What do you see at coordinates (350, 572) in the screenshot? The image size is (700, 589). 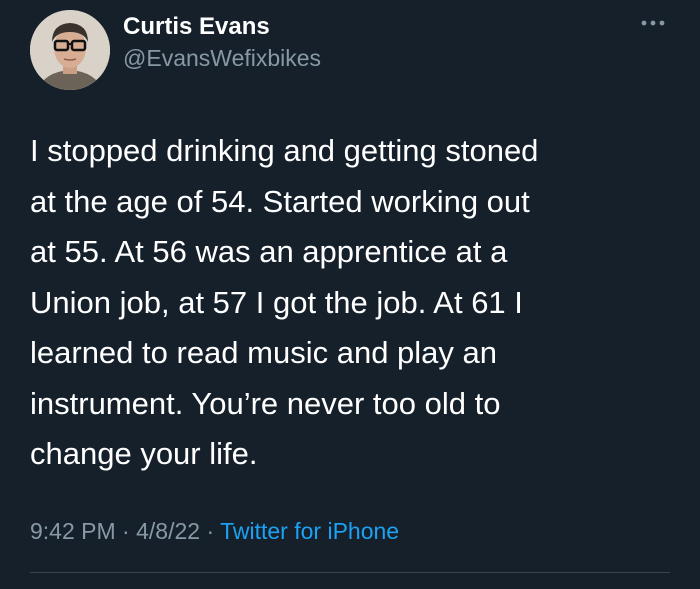 I see `divider` at bounding box center [350, 572].